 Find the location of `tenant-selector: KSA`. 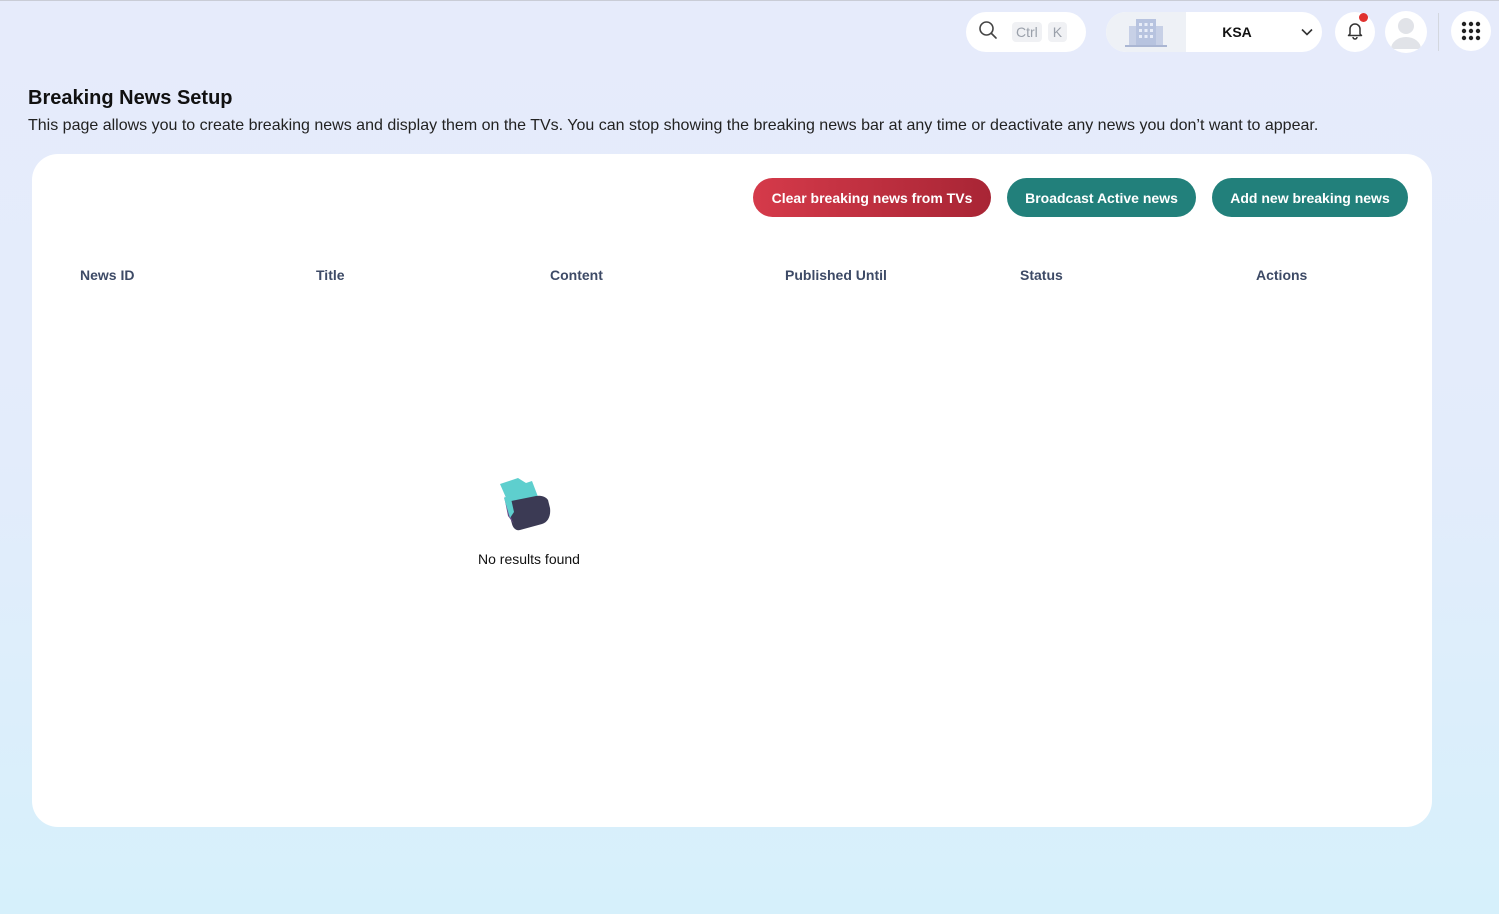

tenant-selector: KSA is located at coordinates (1214, 32).